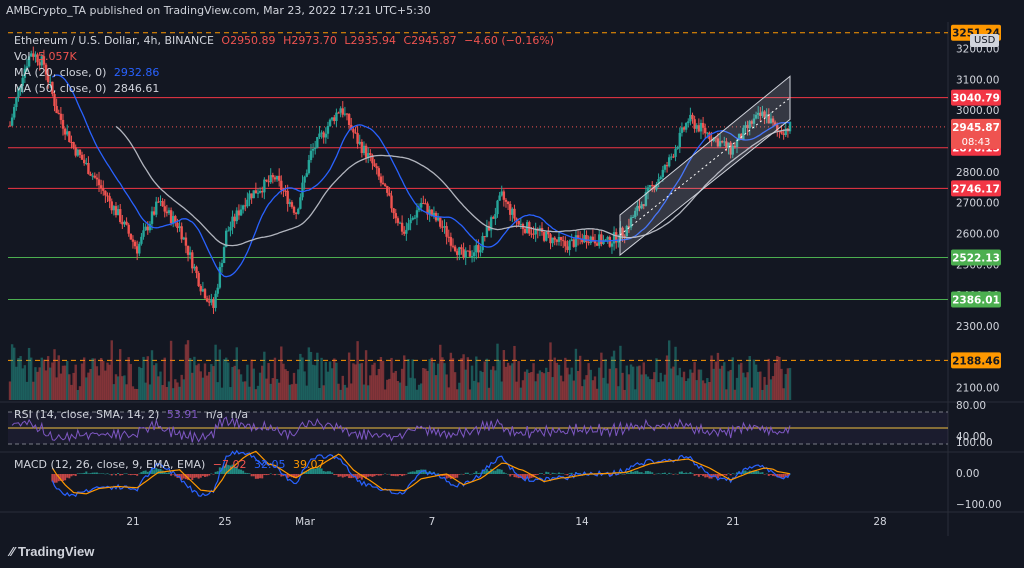  What do you see at coordinates (52, 551) in the screenshot?
I see `tradingview-logo: ⁄⁄ TradingView` at bounding box center [52, 551].